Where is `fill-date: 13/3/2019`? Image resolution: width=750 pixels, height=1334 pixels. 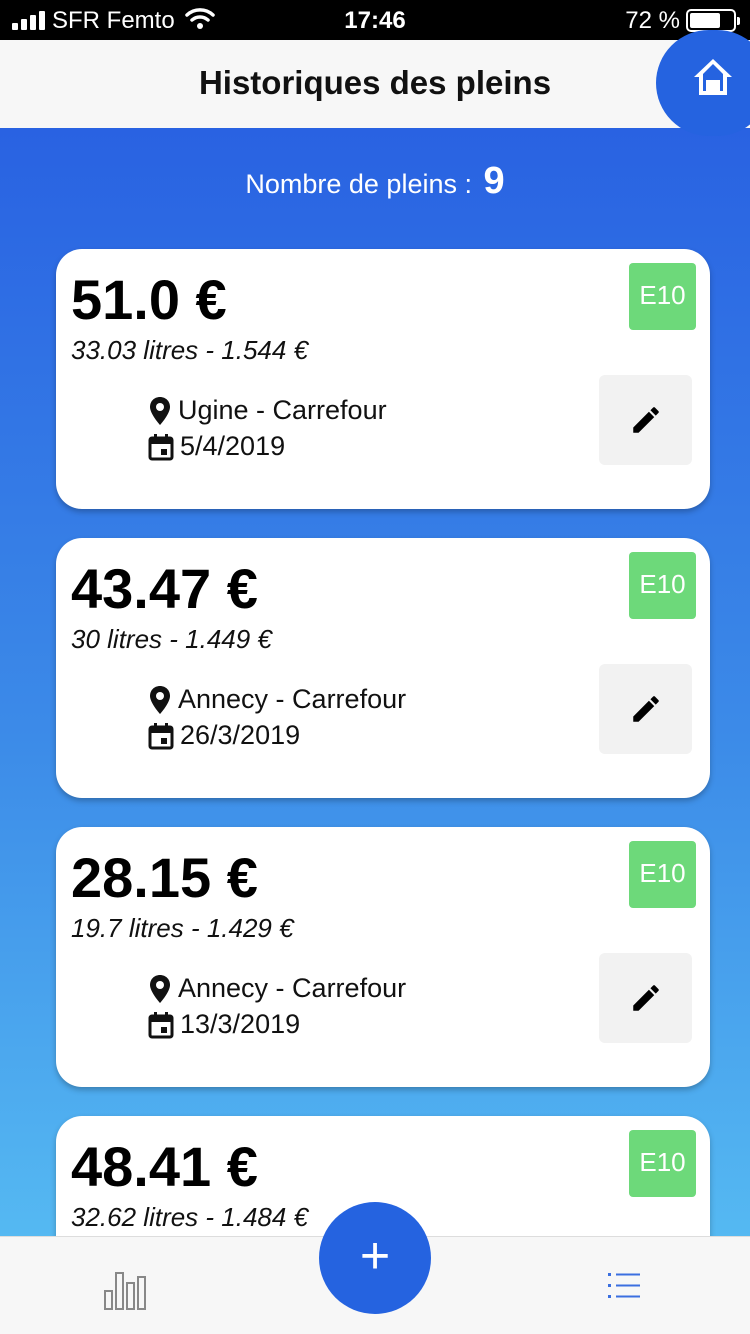 fill-date: 13/3/2019 is located at coordinates (224, 1024).